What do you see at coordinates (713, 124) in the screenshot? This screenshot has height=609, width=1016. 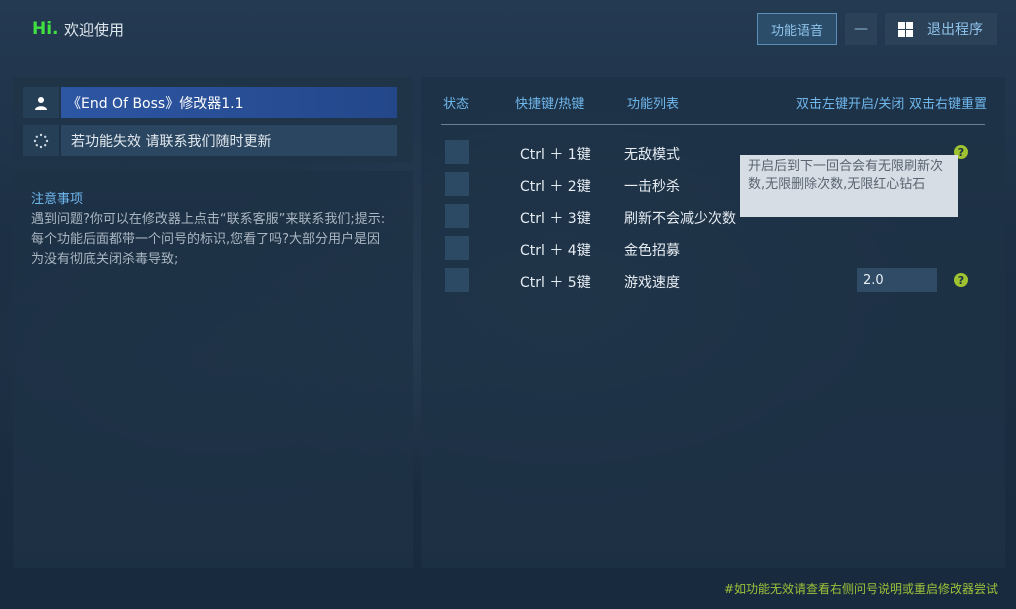 I see `header-divider` at bounding box center [713, 124].